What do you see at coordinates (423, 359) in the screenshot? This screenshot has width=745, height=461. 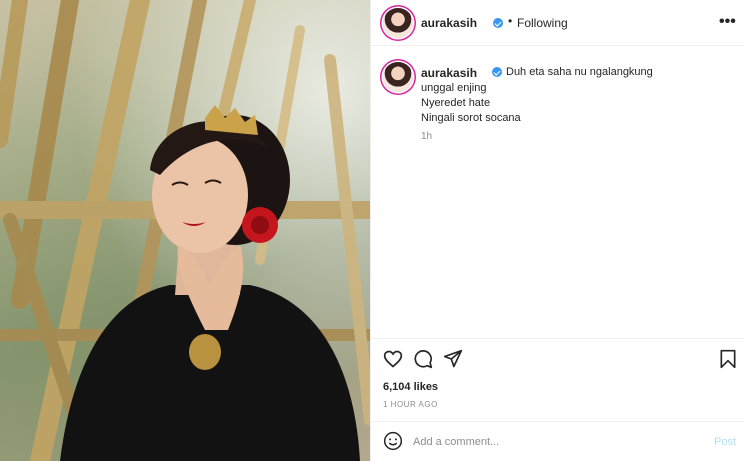 I see `comment-icon` at bounding box center [423, 359].